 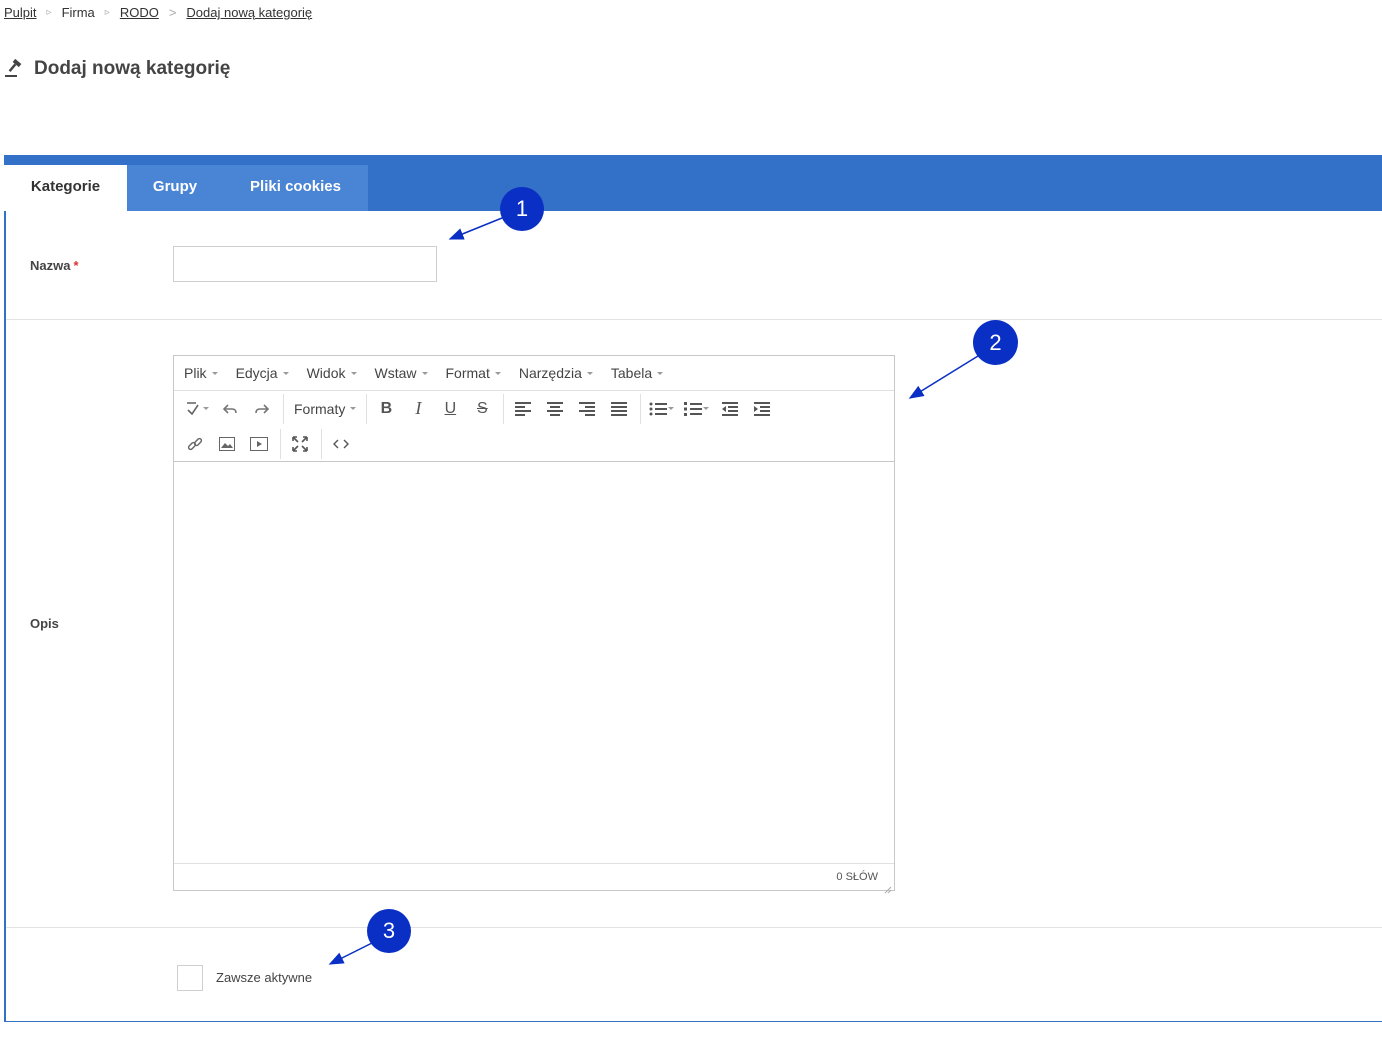 What do you see at coordinates (522, 209) in the screenshot?
I see `annotation-badge-1: 1` at bounding box center [522, 209].